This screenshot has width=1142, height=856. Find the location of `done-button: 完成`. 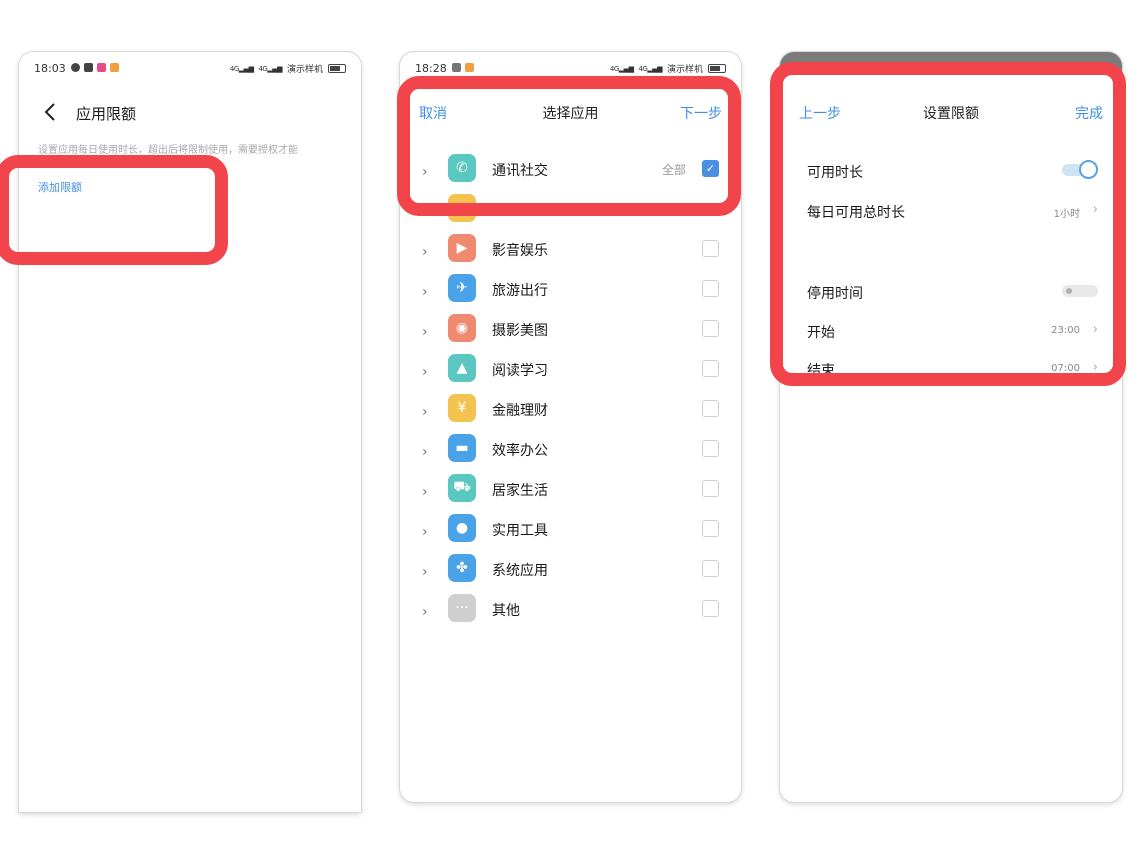

done-button: 完成 is located at coordinates (1089, 113).